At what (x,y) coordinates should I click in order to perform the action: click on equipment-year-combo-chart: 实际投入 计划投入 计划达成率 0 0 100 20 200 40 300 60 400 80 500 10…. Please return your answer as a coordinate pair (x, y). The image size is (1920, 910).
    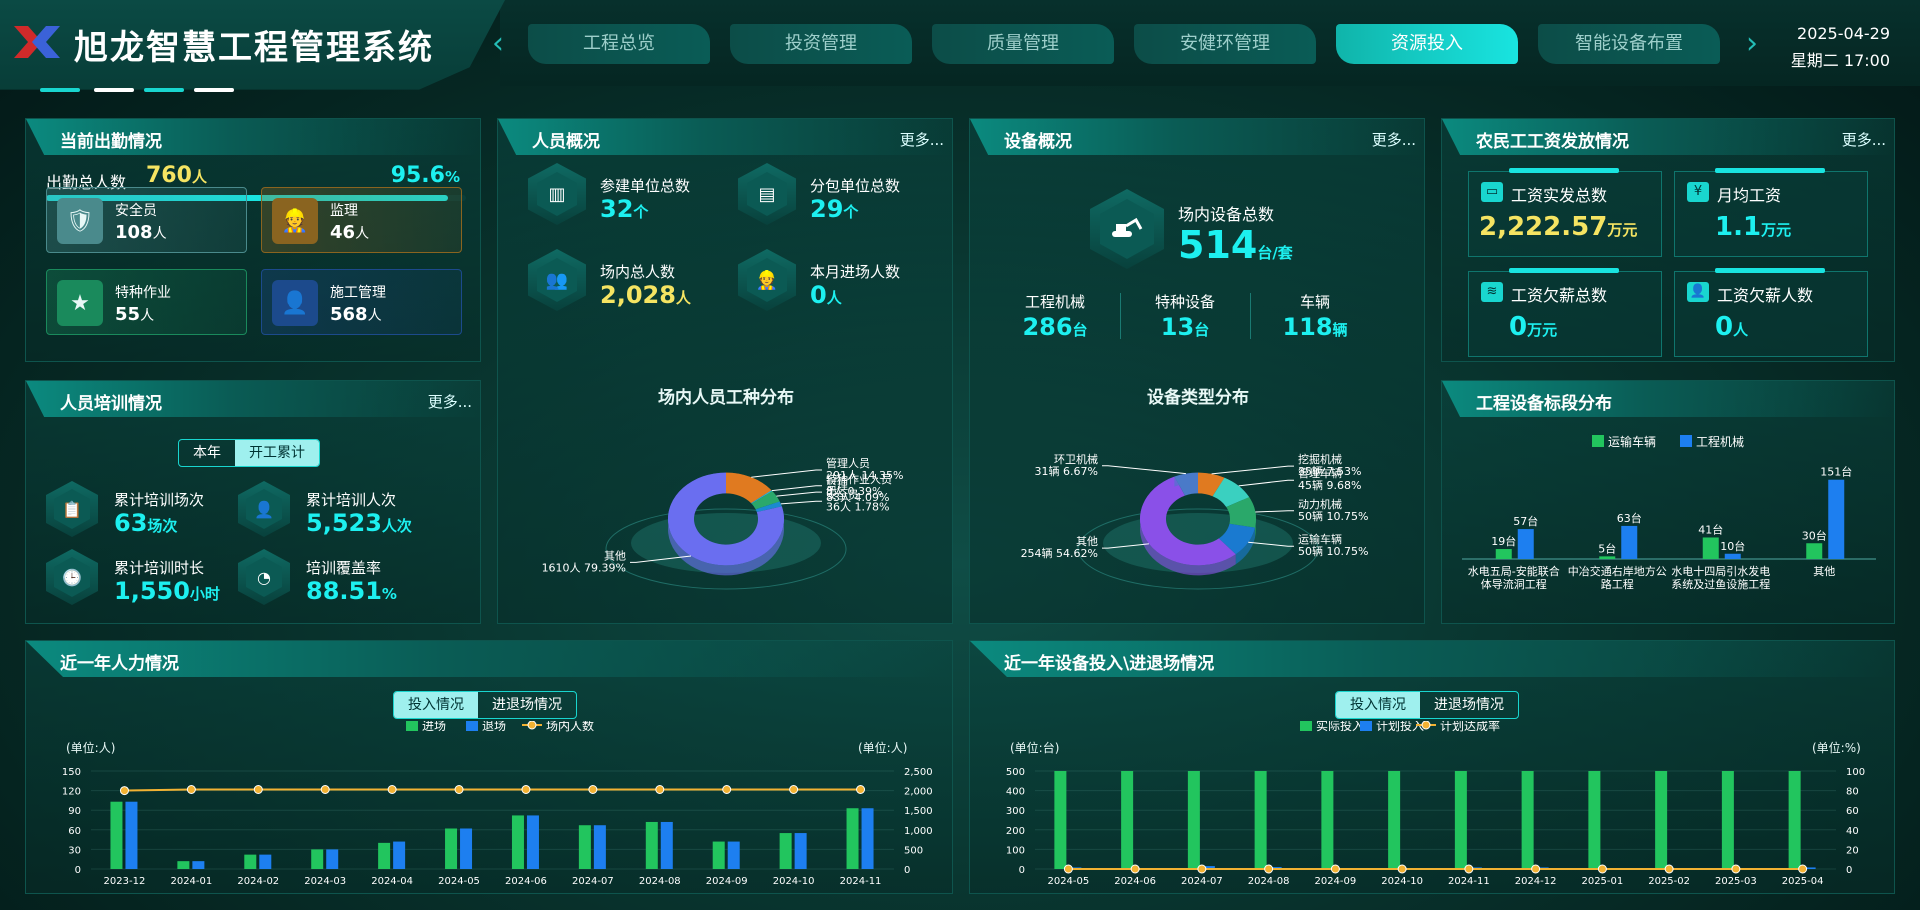
    Looking at the image, I should click on (1435, 804).